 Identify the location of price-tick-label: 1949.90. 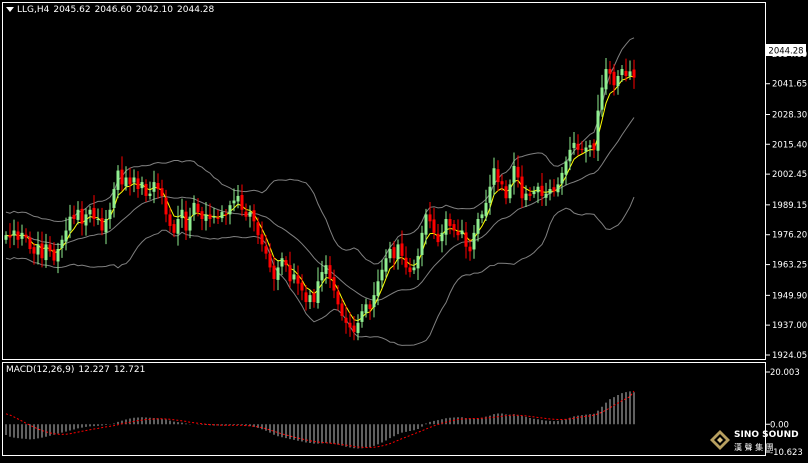
(789, 296).